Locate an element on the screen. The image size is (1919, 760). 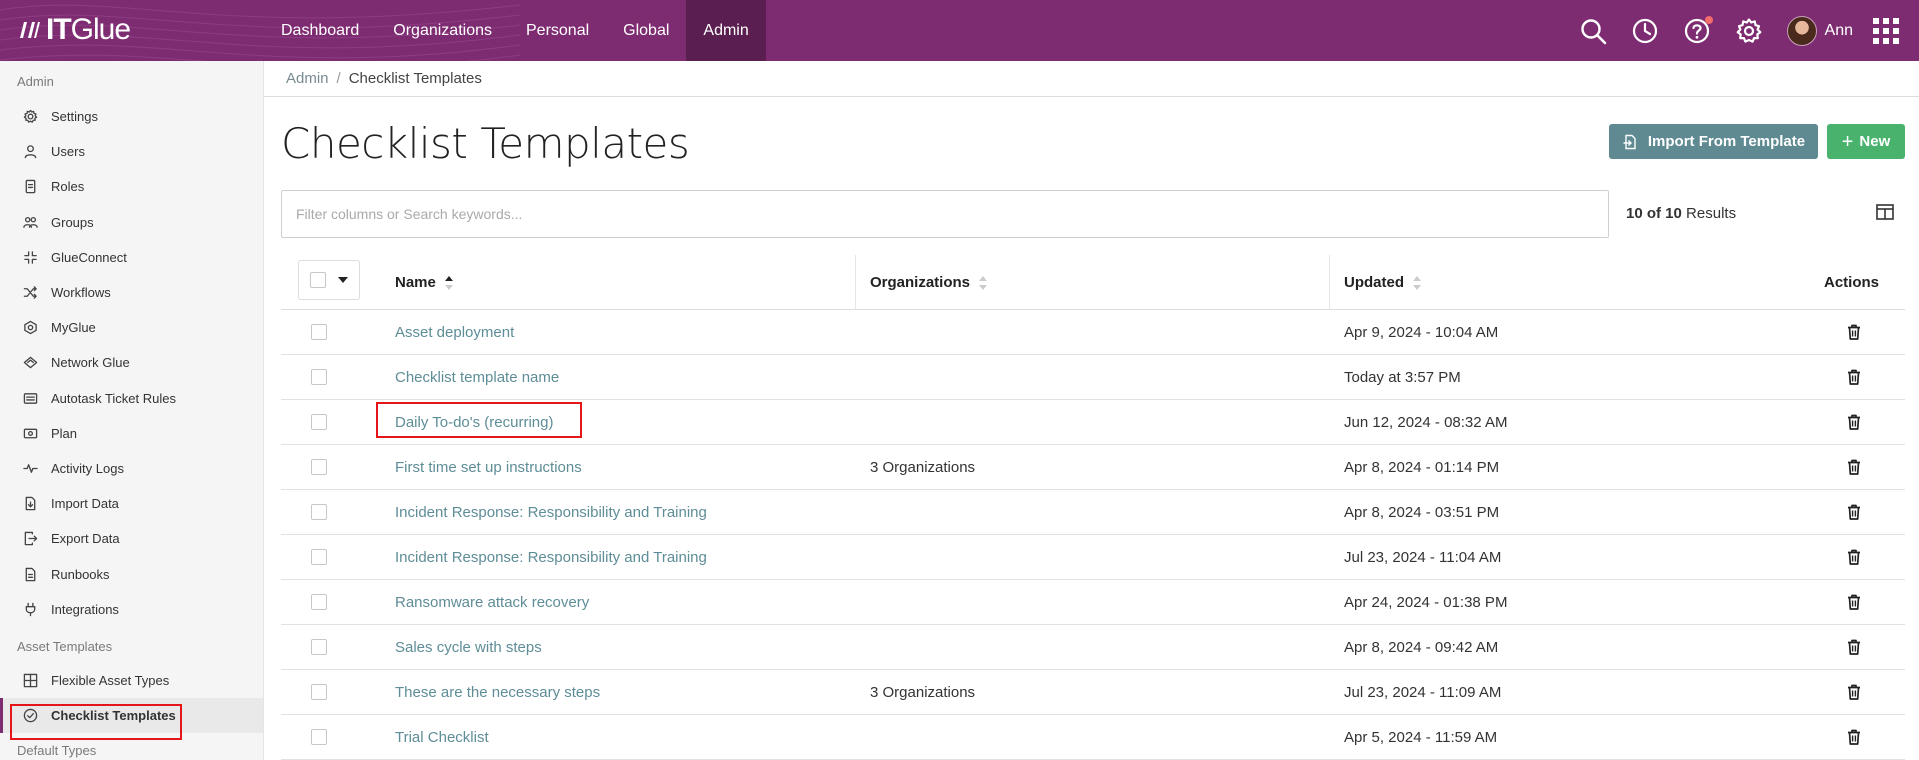
user-menu: Ann is located at coordinates (1819, 30).